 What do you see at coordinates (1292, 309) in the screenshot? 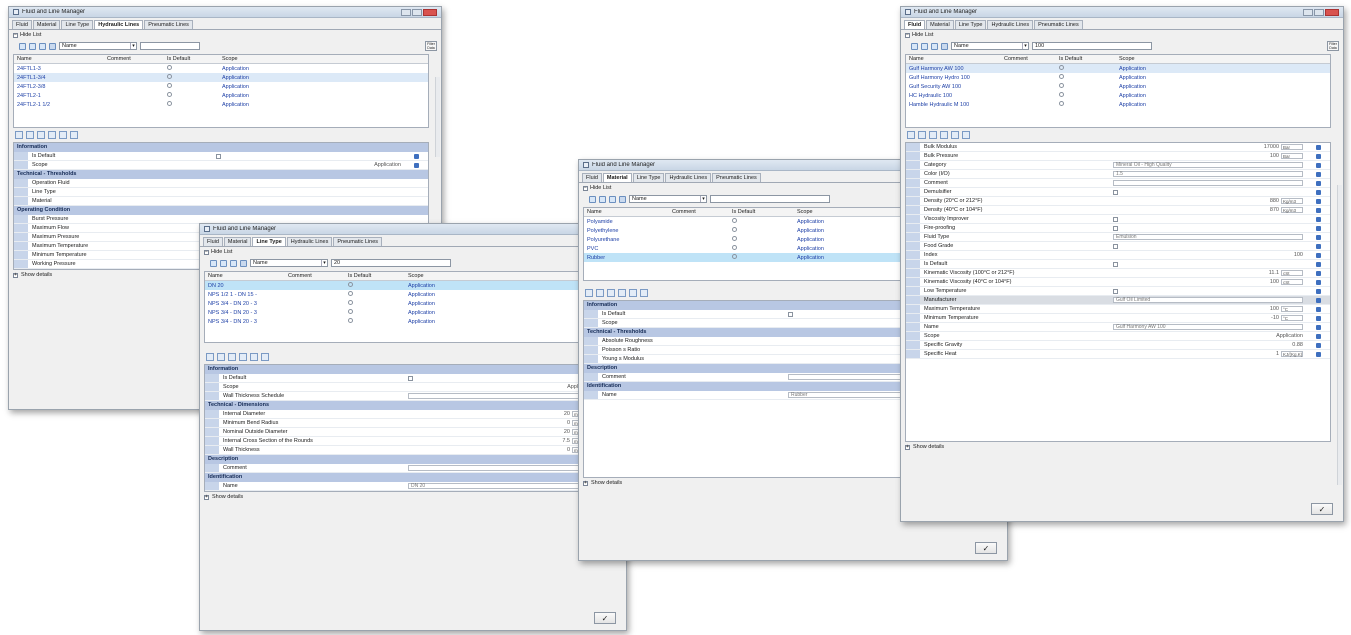
I see `unit-select: °C` at bounding box center [1292, 309].